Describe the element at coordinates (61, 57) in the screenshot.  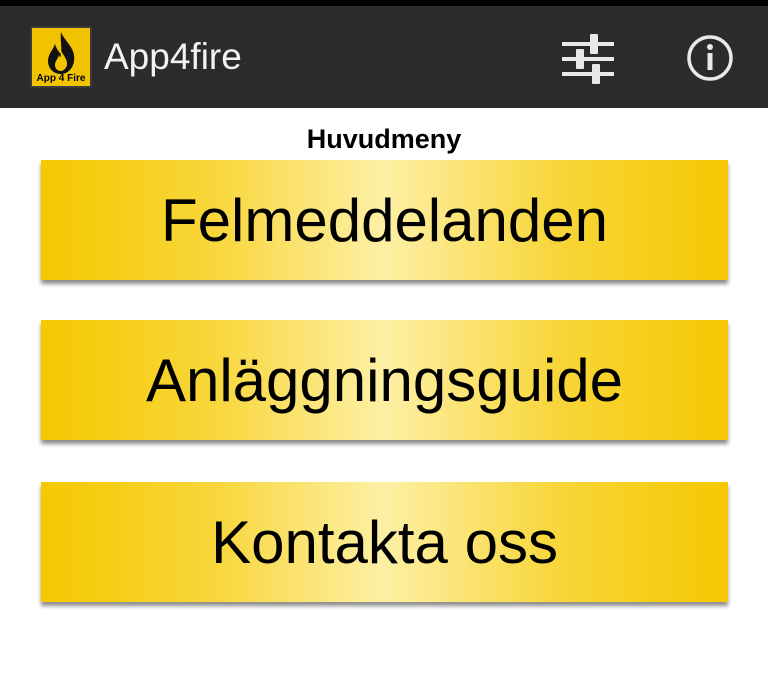
I see `app-logo: App 4 Fire` at that location.